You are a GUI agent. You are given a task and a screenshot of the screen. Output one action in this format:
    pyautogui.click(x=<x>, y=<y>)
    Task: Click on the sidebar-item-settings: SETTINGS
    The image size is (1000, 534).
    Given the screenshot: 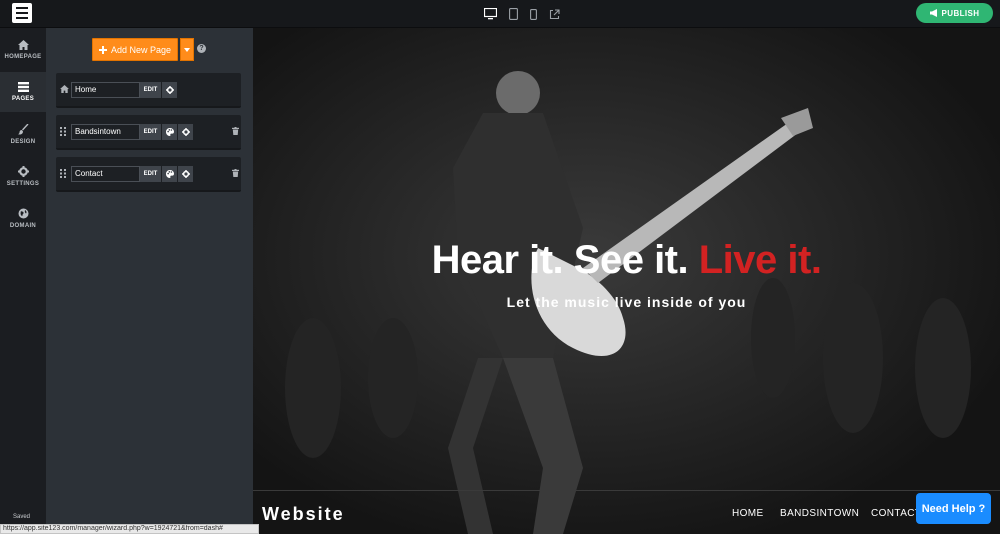 What is the action you would take?
    pyautogui.click(x=23, y=176)
    